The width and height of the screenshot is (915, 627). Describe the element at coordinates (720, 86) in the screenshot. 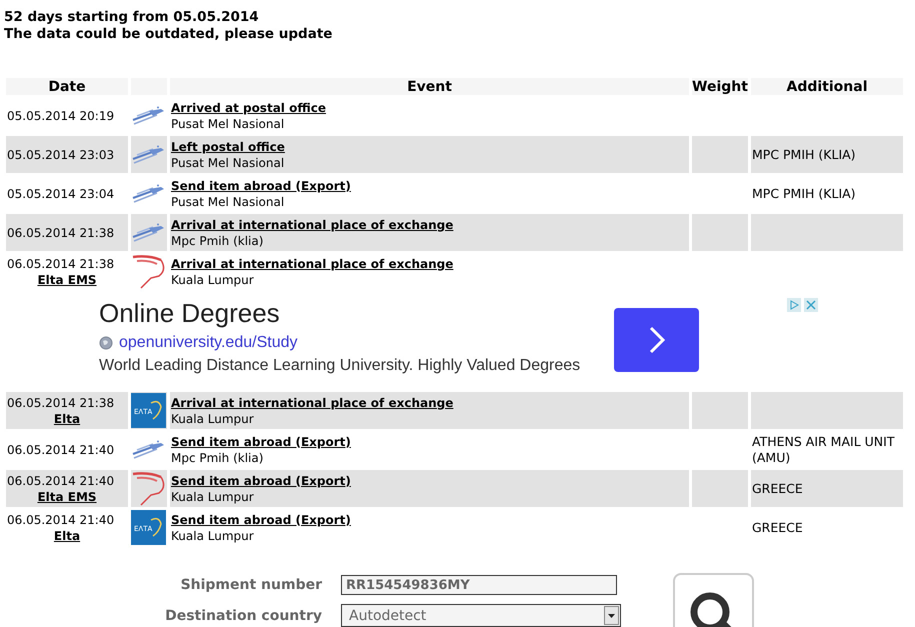

I see `column-header: Weight` at that location.